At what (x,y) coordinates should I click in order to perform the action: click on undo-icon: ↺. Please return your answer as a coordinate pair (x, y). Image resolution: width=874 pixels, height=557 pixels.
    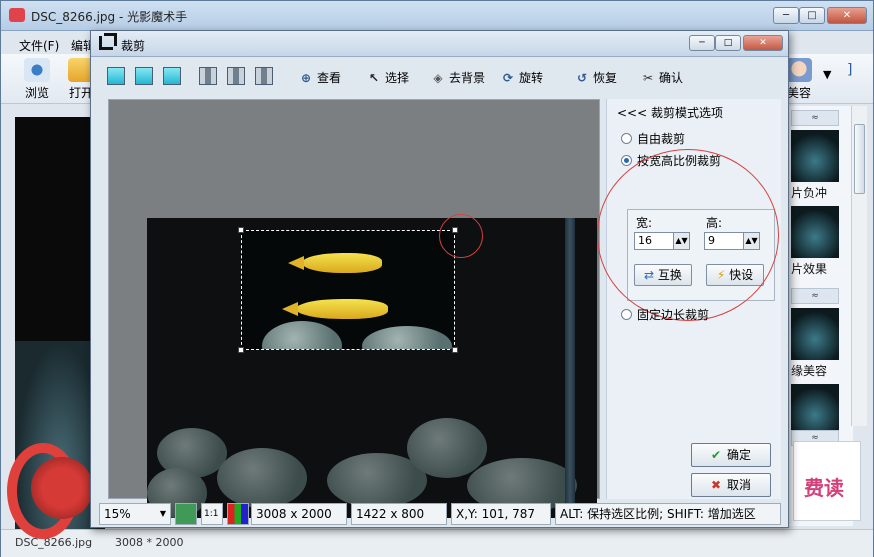
    Looking at the image, I should click on (582, 78).